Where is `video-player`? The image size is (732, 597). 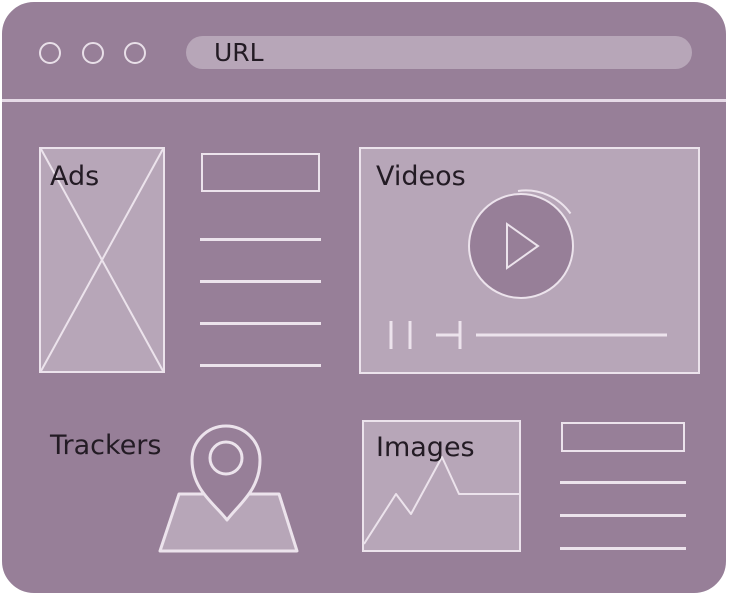 video-player is located at coordinates (528, 269).